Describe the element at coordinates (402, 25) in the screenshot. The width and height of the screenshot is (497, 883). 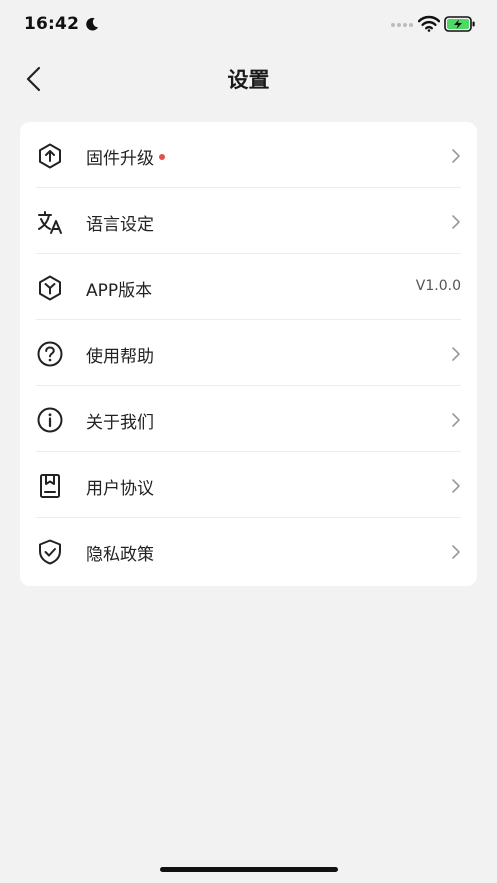
I see `cellular-signal-icon` at that location.